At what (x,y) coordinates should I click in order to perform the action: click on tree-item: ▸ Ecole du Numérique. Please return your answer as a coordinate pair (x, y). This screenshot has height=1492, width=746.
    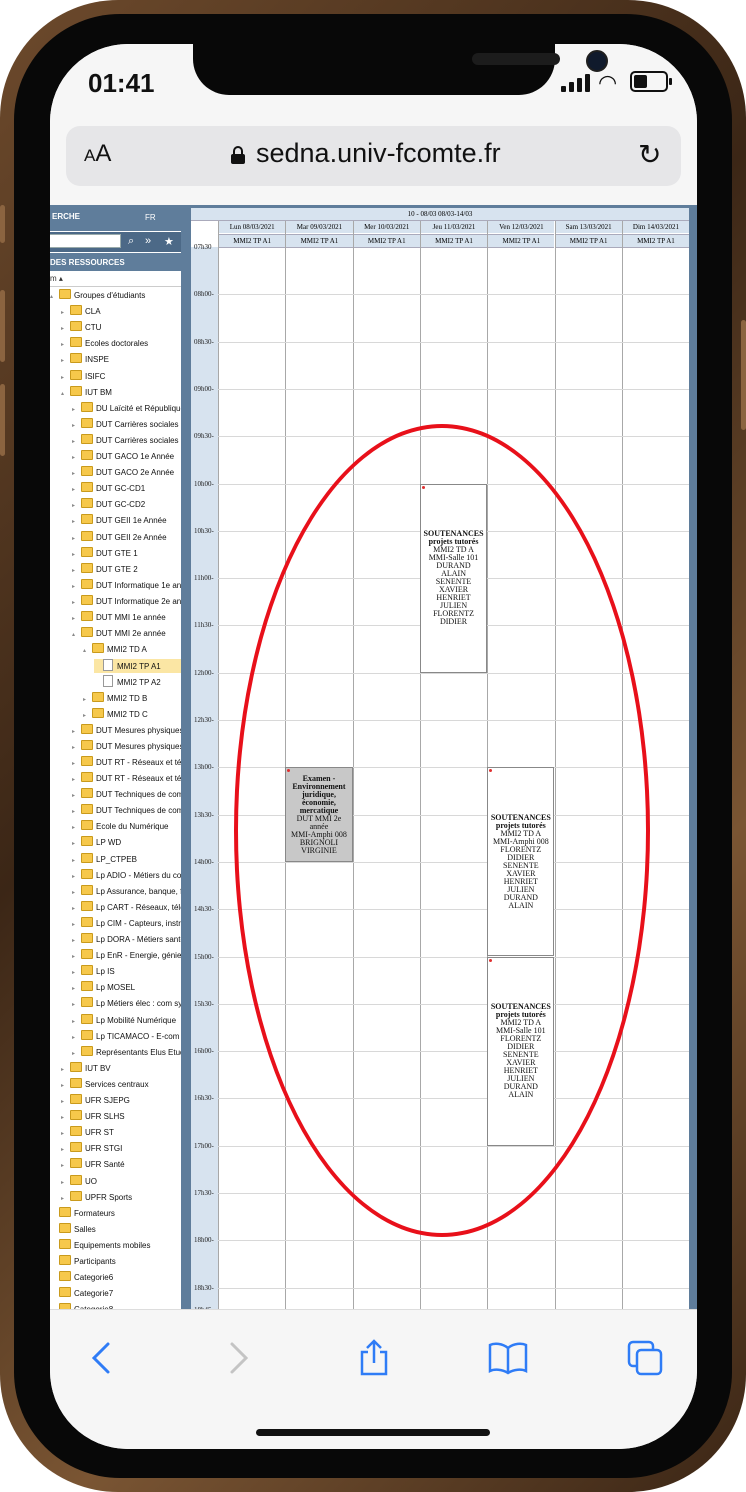
    Looking at the image, I should click on (120, 827).